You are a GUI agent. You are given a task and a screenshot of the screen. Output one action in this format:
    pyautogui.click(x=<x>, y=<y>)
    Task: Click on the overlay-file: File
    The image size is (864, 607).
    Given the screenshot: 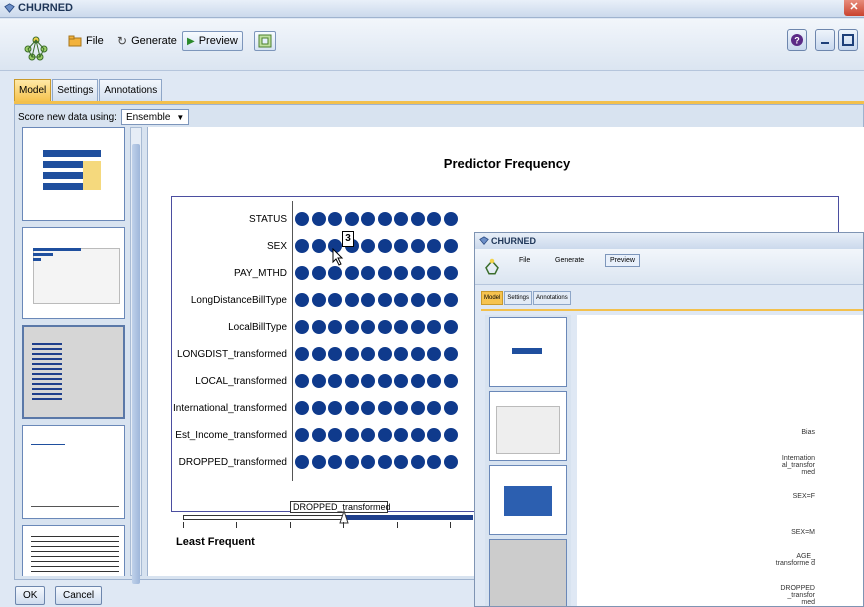 What is the action you would take?
    pyautogui.click(x=524, y=260)
    